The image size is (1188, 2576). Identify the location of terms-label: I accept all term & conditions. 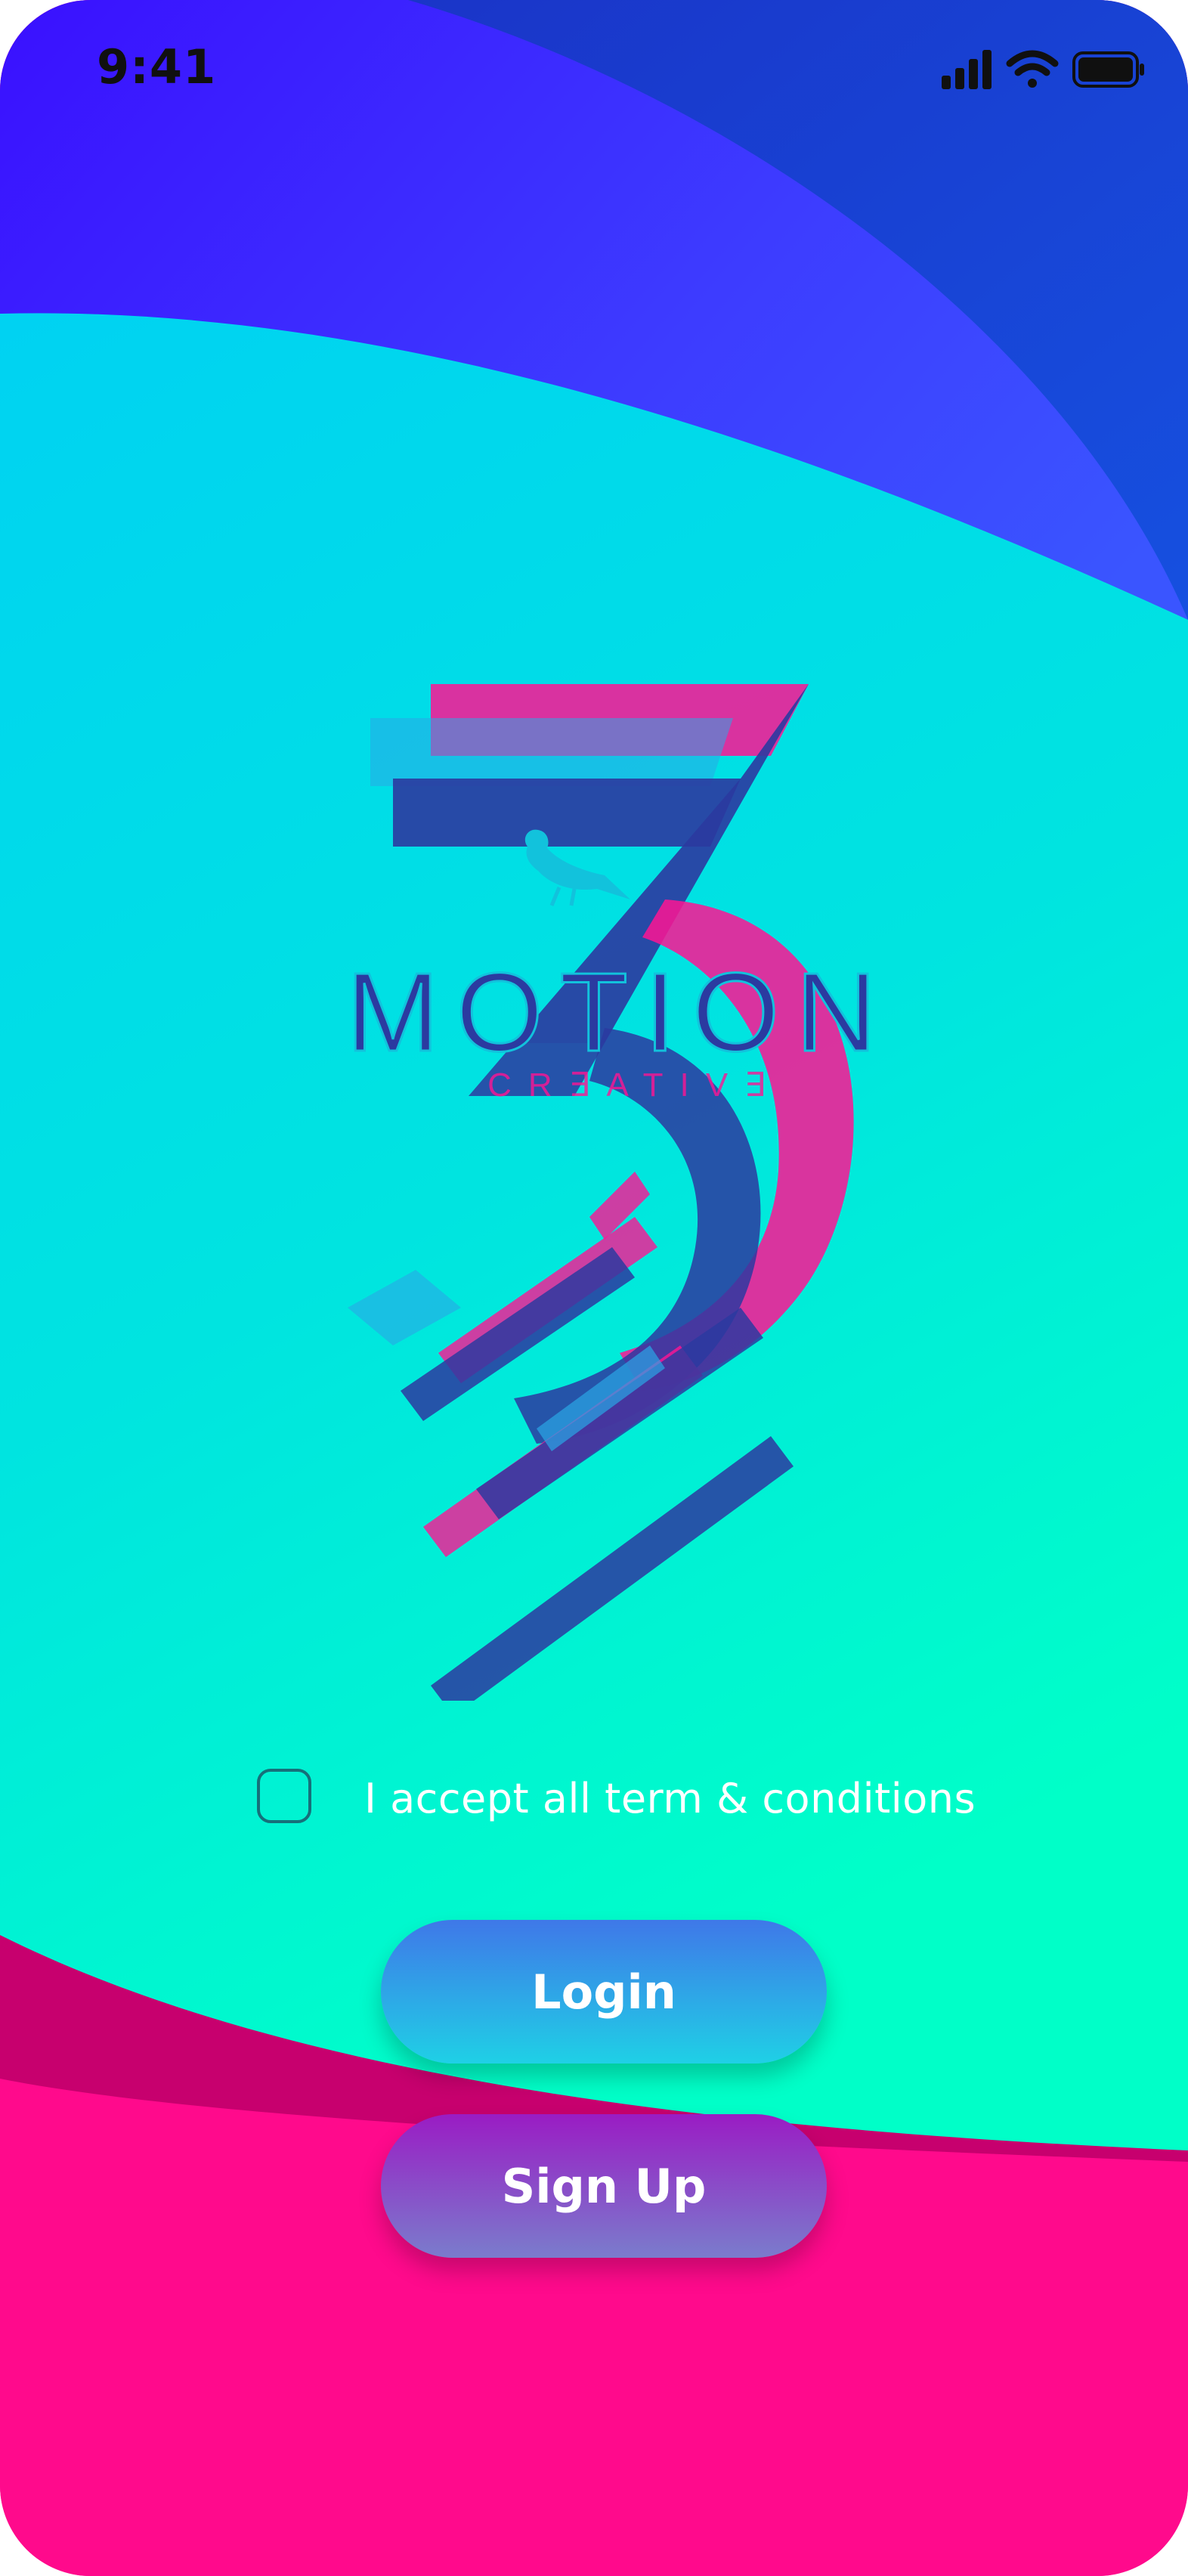
(670, 1799).